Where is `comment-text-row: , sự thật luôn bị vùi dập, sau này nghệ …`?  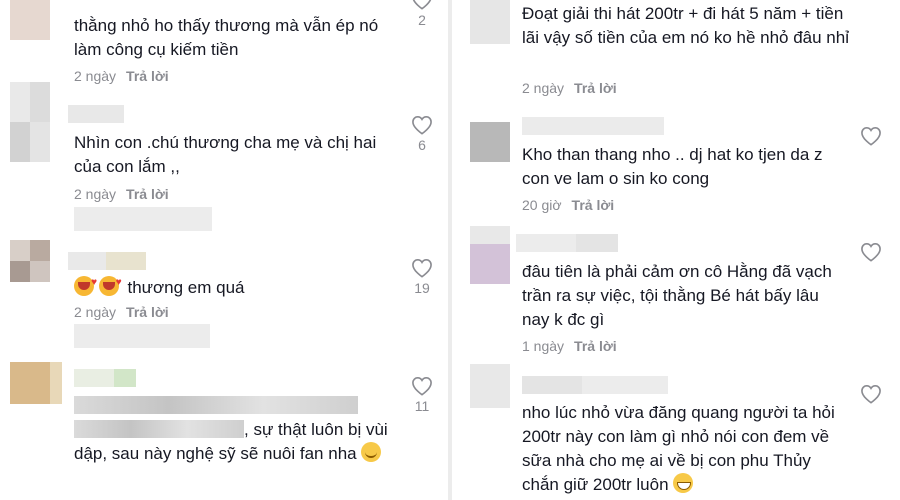
comment-text-row: , sự thật luôn bị vùi dập, sau này nghệ … is located at coordinates (239, 428).